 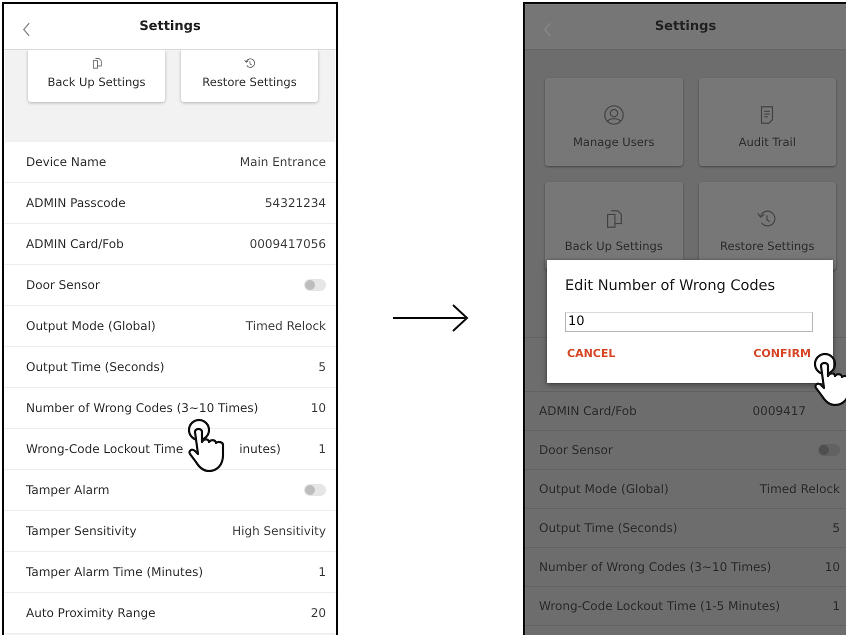 What do you see at coordinates (91, 613) in the screenshot?
I see `setting-label: Auto Proximity Range` at bounding box center [91, 613].